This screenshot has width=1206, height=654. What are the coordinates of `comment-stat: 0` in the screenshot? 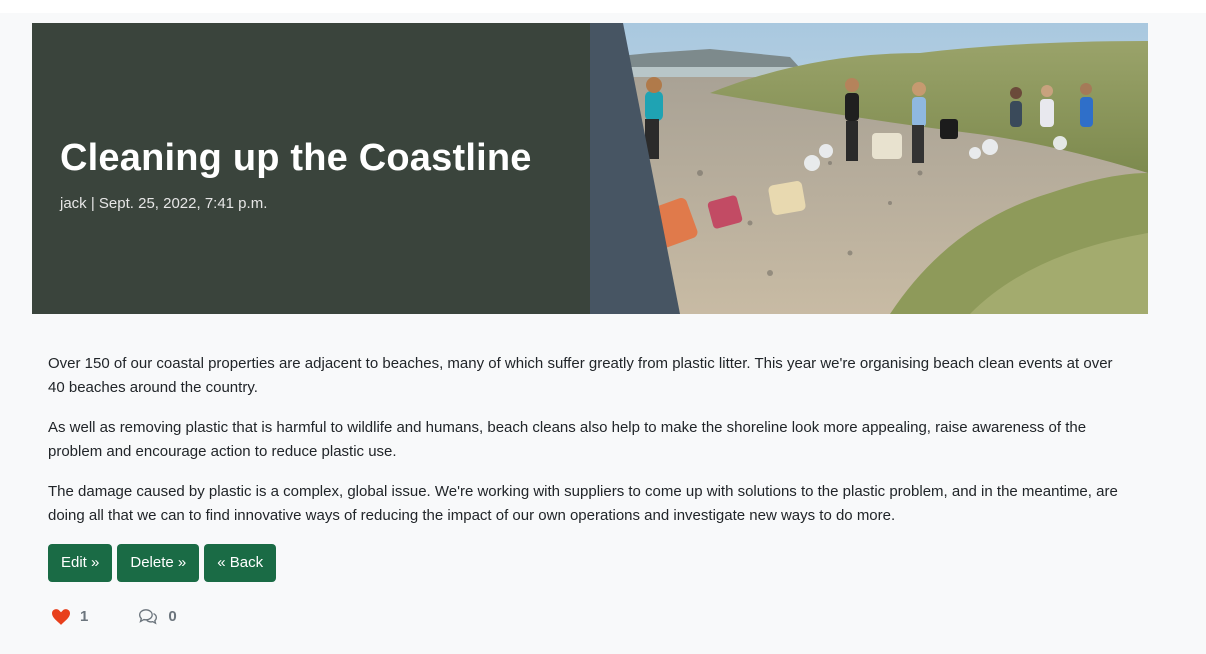 It's located at (157, 616).